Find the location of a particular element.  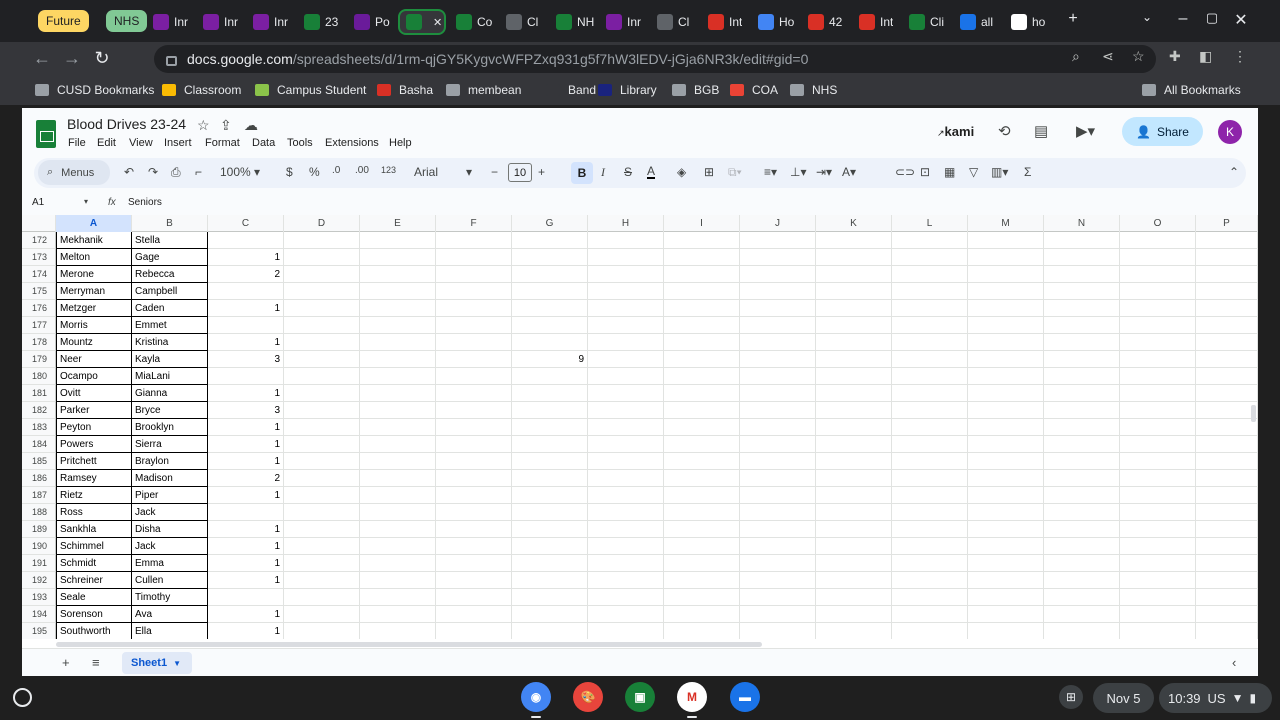

cell-last-name: Mountz is located at coordinates (94, 342).